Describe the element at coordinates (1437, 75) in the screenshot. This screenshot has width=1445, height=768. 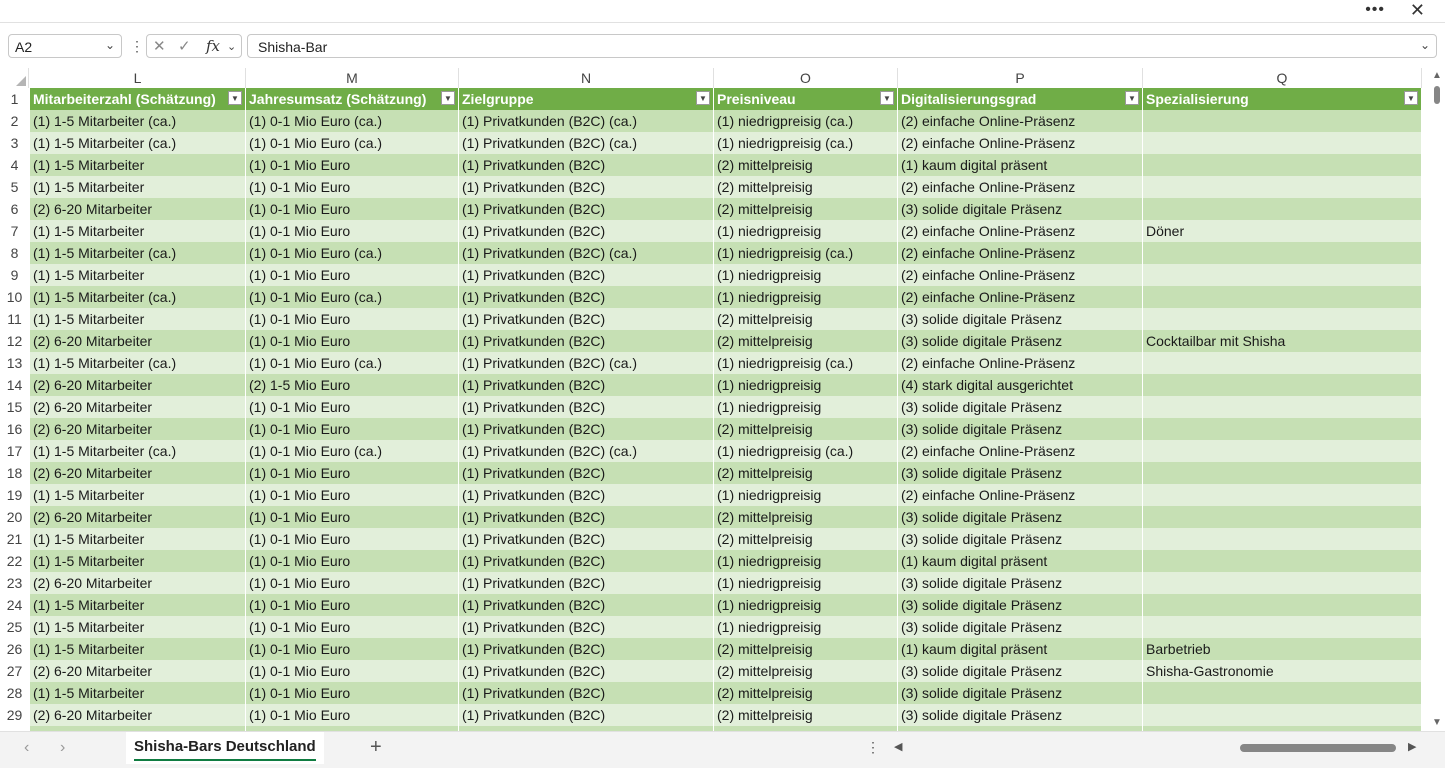
I see `scroll-up-icon: ▲` at that location.